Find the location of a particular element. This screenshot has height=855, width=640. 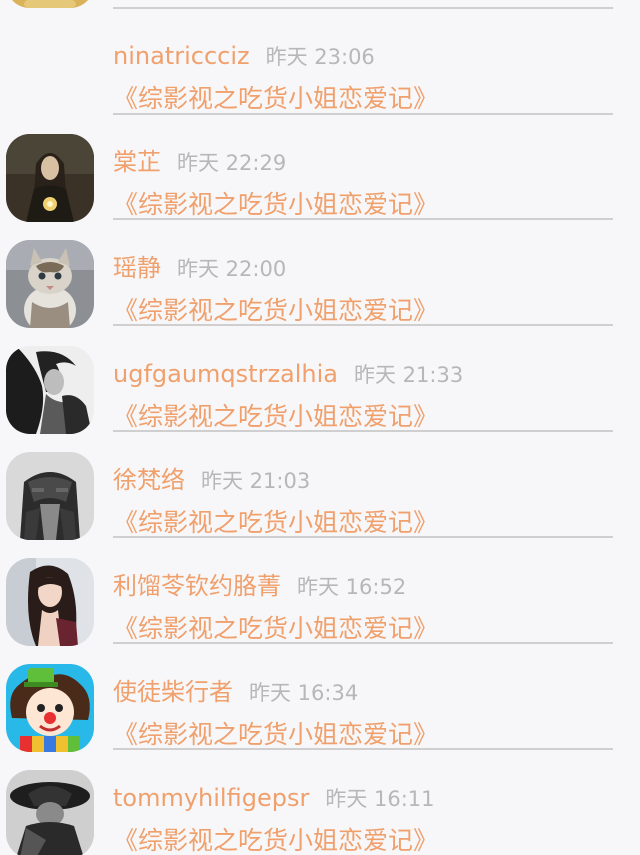

timestamp: 昨天 22:29 is located at coordinates (232, 163).